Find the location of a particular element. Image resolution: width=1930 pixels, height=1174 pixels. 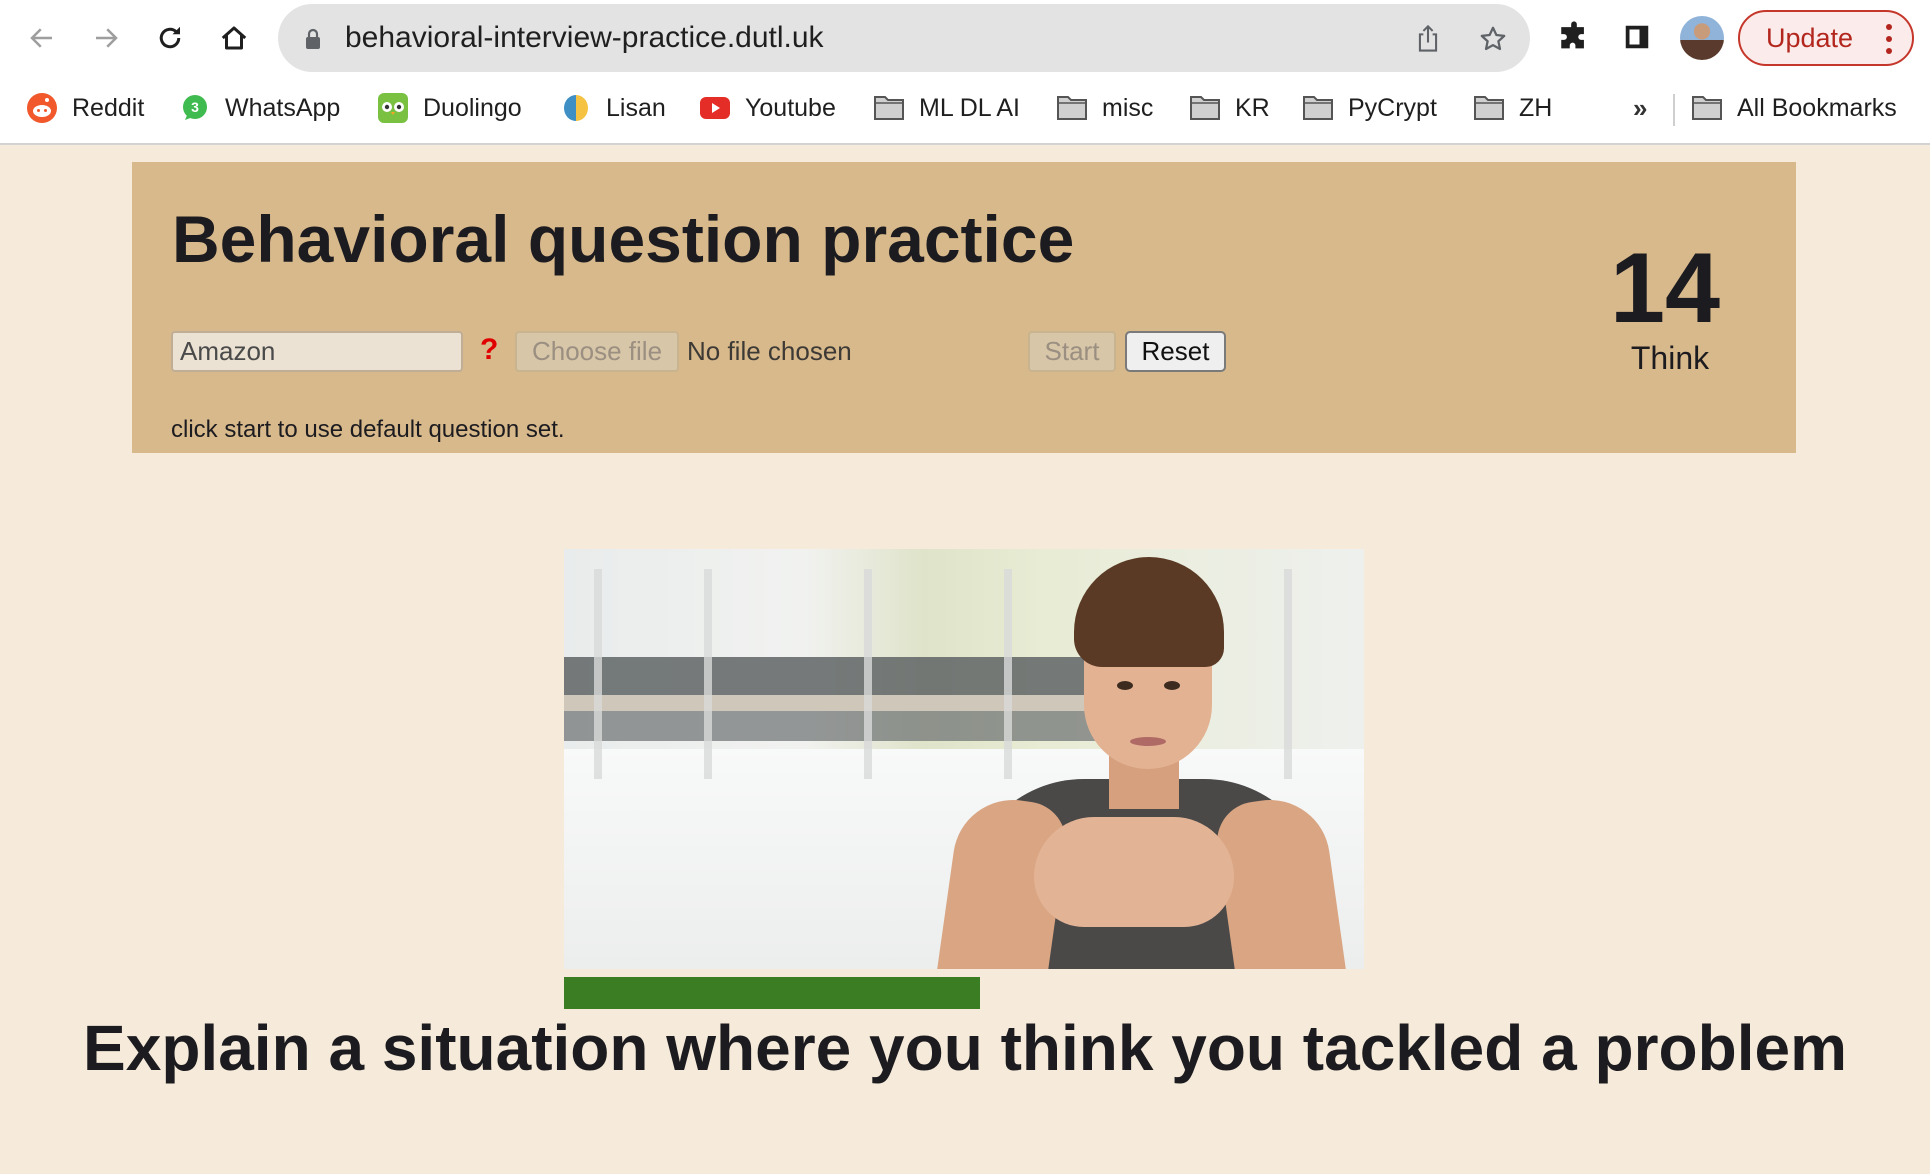

bookmark-lisan: Lisan is located at coordinates (613, 108).